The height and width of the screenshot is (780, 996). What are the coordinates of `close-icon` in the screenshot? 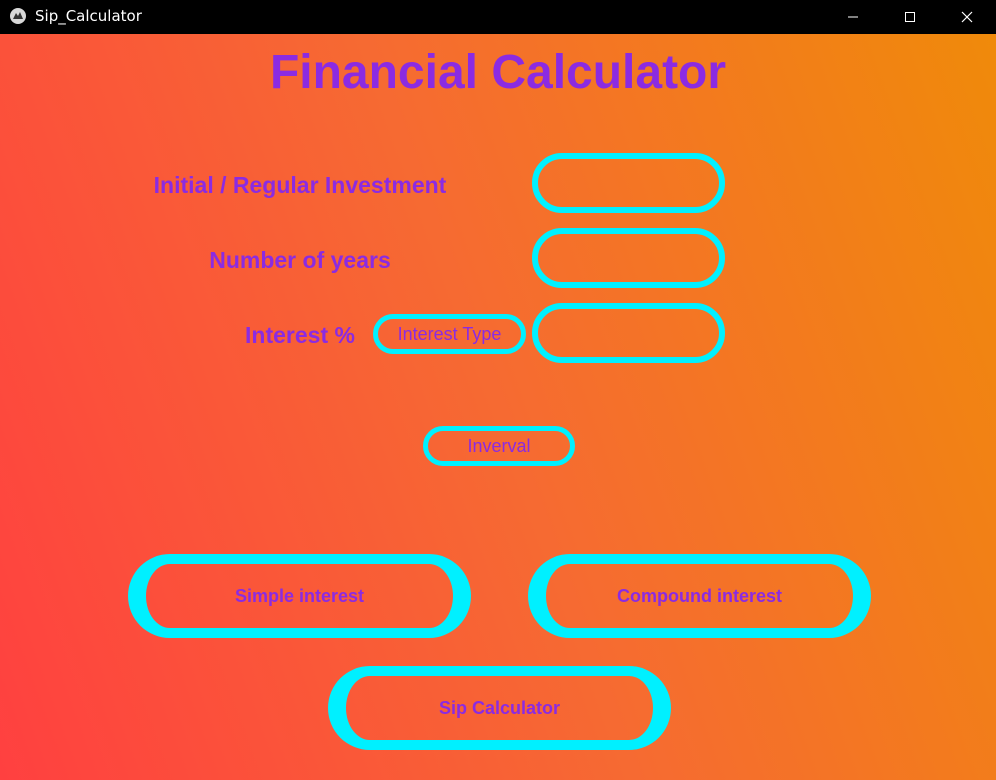 It's located at (967, 17).